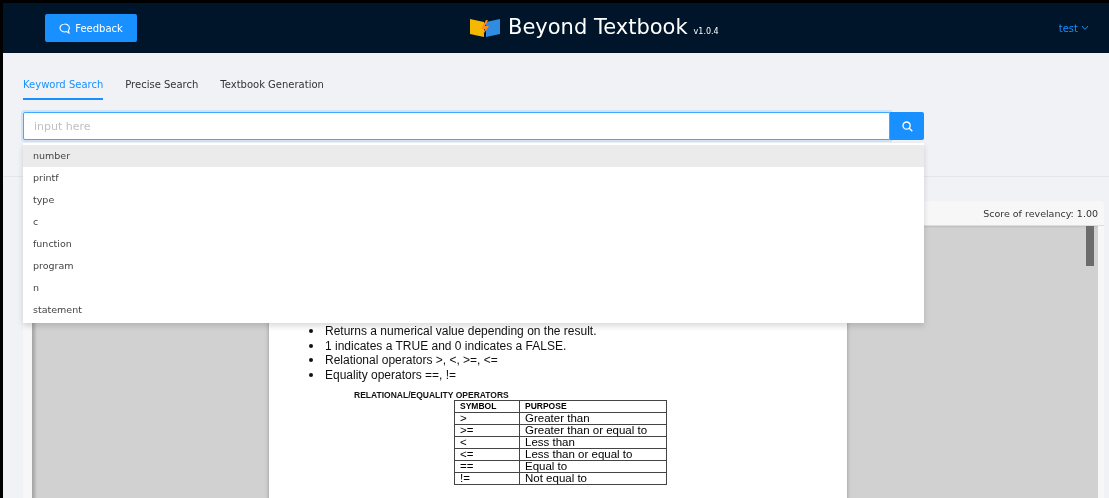  I want to click on table-cell: <=, so click(487, 454).